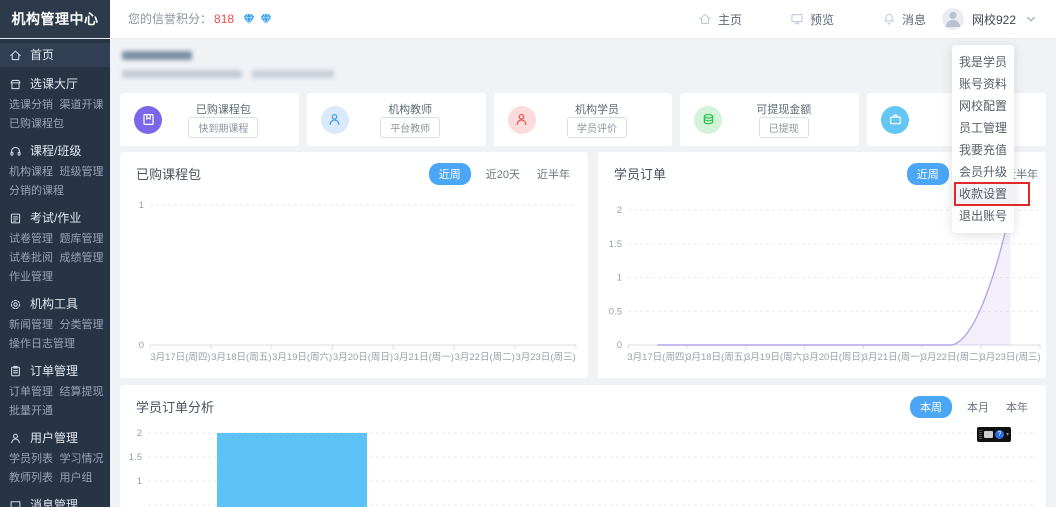  Describe the element at coordinates (503, 174) in the screenshot. I see `chart-range-tab: 近20天` at that location.